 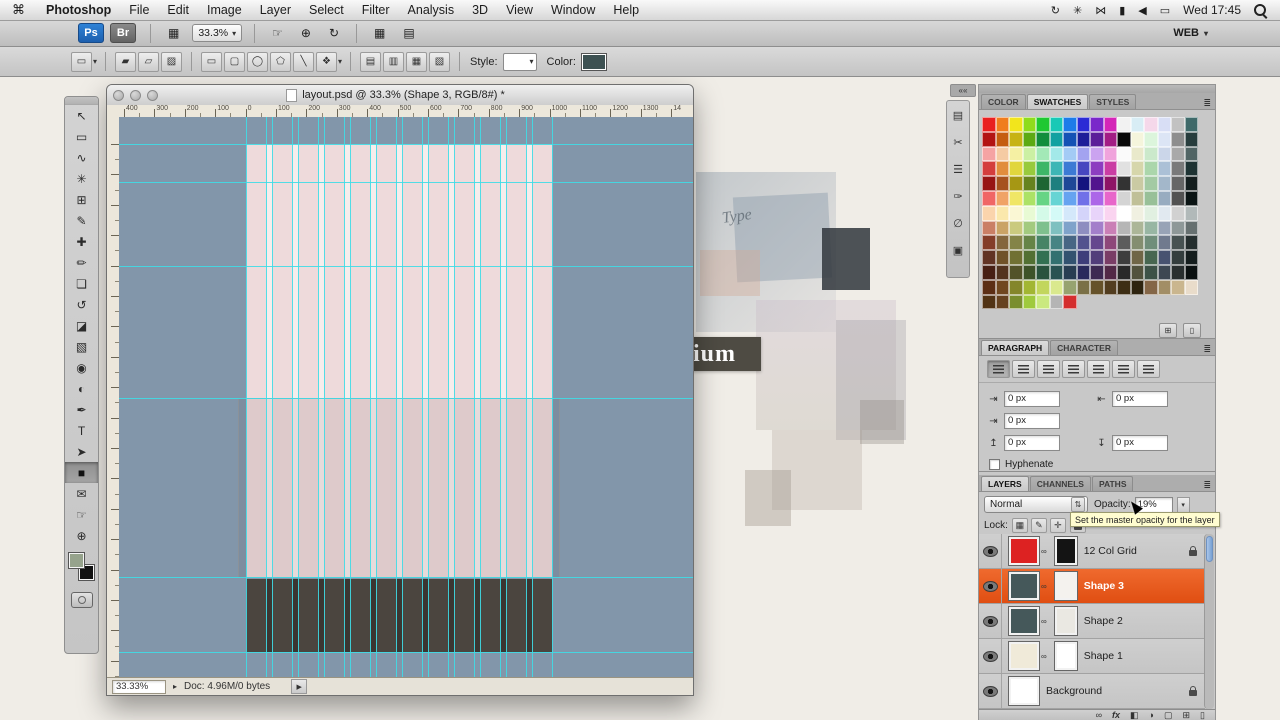 What do you see at coordinates (81, 472) in the screenshot?
I see `rectangle-tool: ■` at bounding box center [81, 472].